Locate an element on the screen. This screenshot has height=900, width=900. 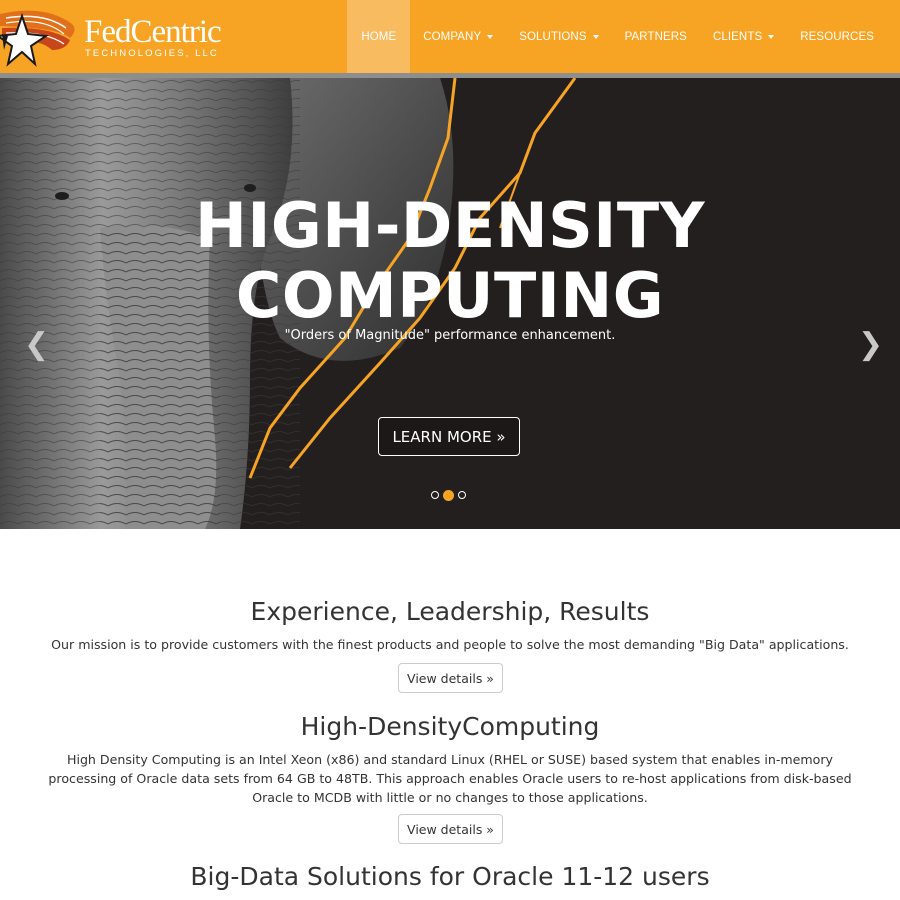
nav-company-label: COMPANY is located at coordinates (452, 36).